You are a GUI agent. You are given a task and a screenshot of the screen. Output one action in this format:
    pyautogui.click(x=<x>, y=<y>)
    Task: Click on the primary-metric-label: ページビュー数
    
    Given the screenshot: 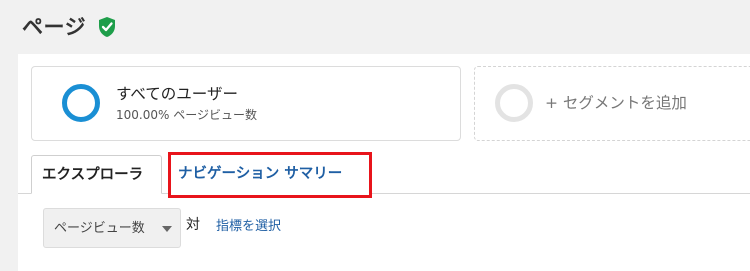 What is the action you would take?
    pyautogui.click(x=99, y=228)
    